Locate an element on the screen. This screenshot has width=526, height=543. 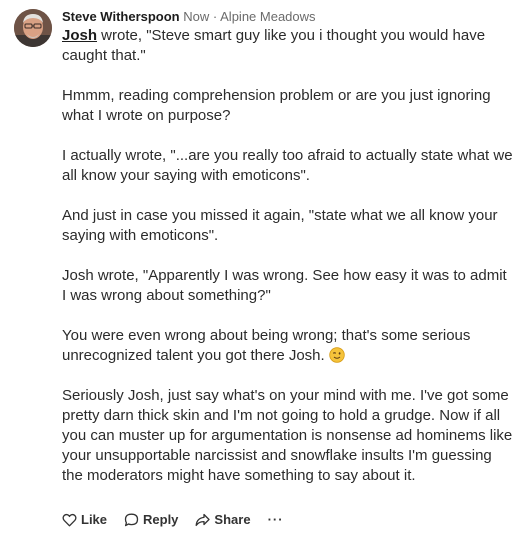
mention-link: Josh is located at coordinates (79, 35).